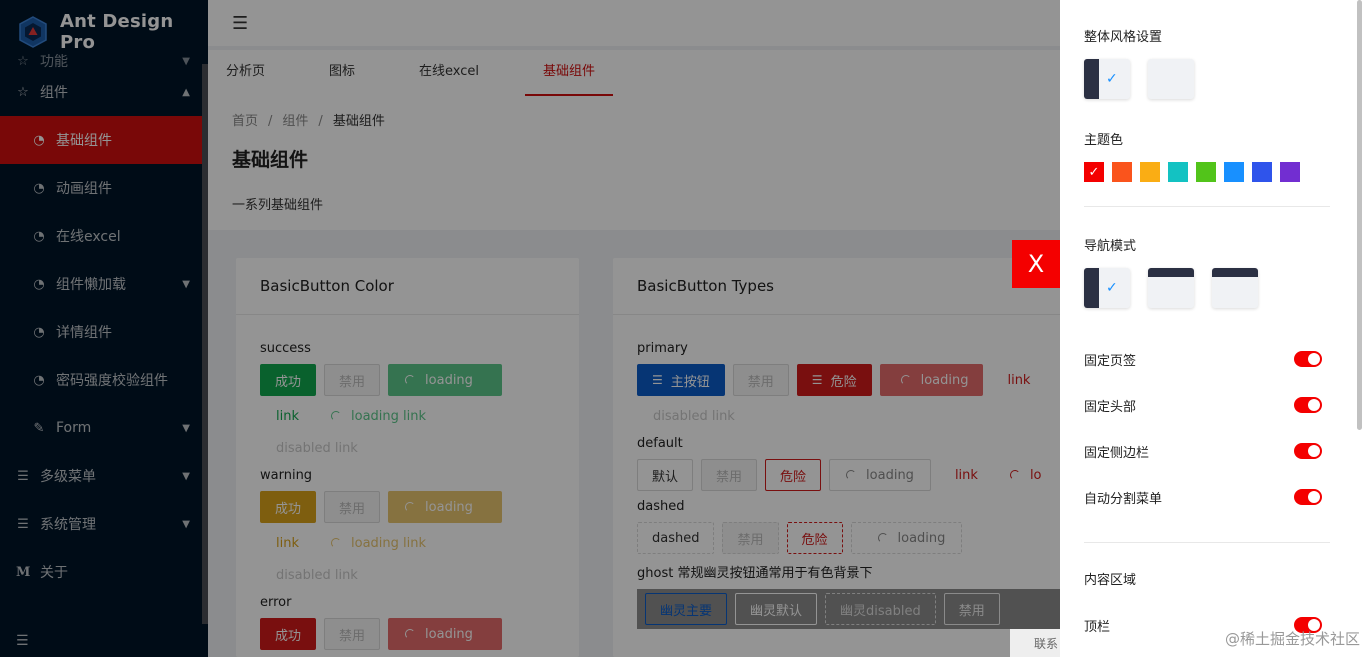 The image size is (1366, 657). What do you see at coordinates (1171, 288) in the screenshot?
I see `nav-top-option` at bounding box center [1171, 288].